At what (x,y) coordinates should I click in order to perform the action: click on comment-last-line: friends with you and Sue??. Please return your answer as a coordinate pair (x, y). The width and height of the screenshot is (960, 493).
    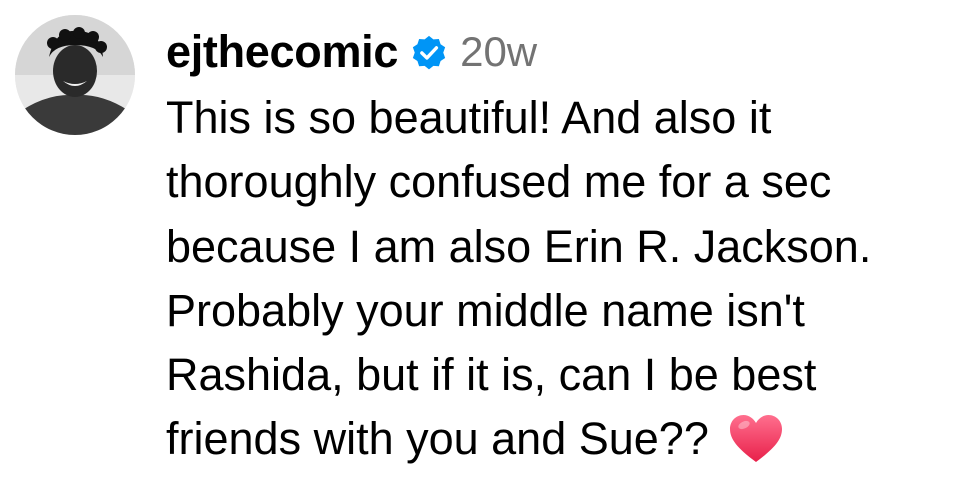
    Looking at the image, I should click on (561, 439).